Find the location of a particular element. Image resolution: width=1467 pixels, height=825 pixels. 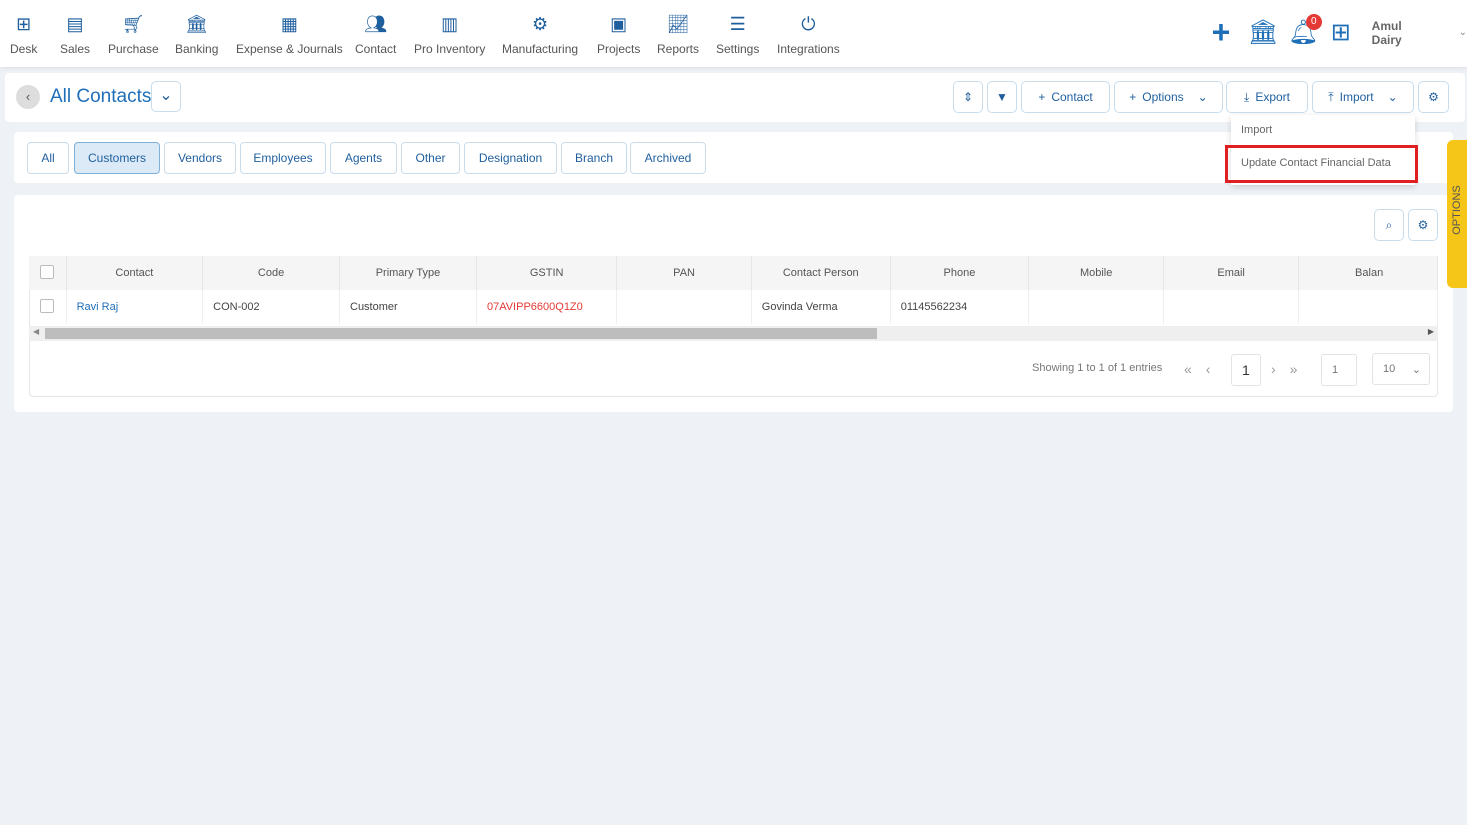

pan-cell is located at coordinates (684, 307).